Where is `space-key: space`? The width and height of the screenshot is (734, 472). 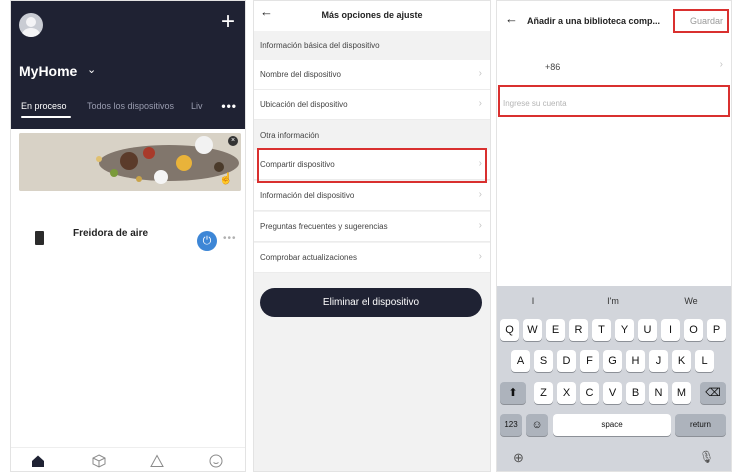
space-key: space is located at coordinates (612, 425).